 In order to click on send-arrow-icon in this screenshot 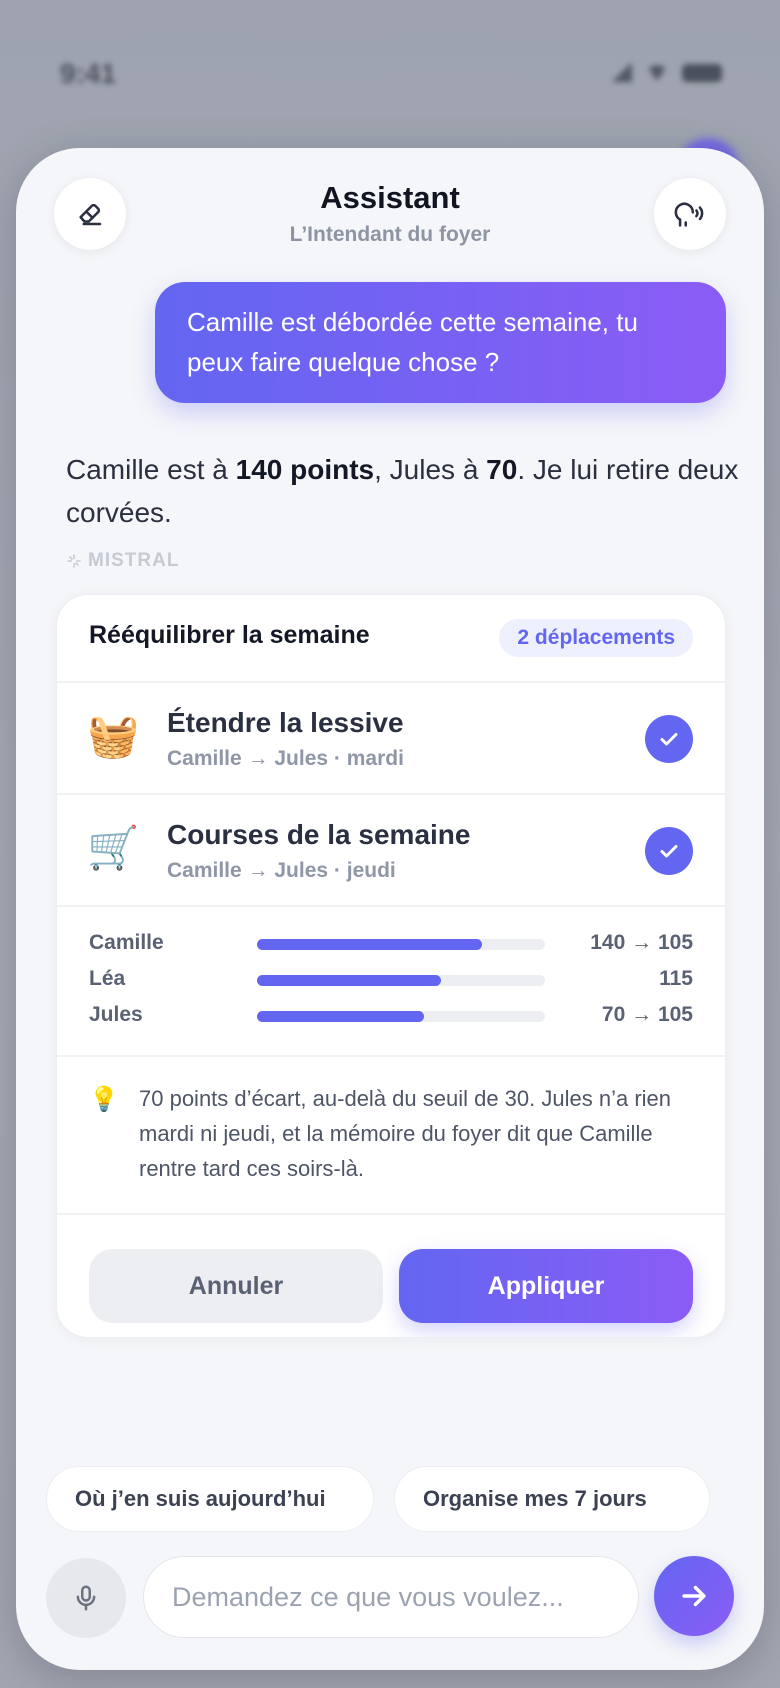, I will do `click(694, 1596)`.